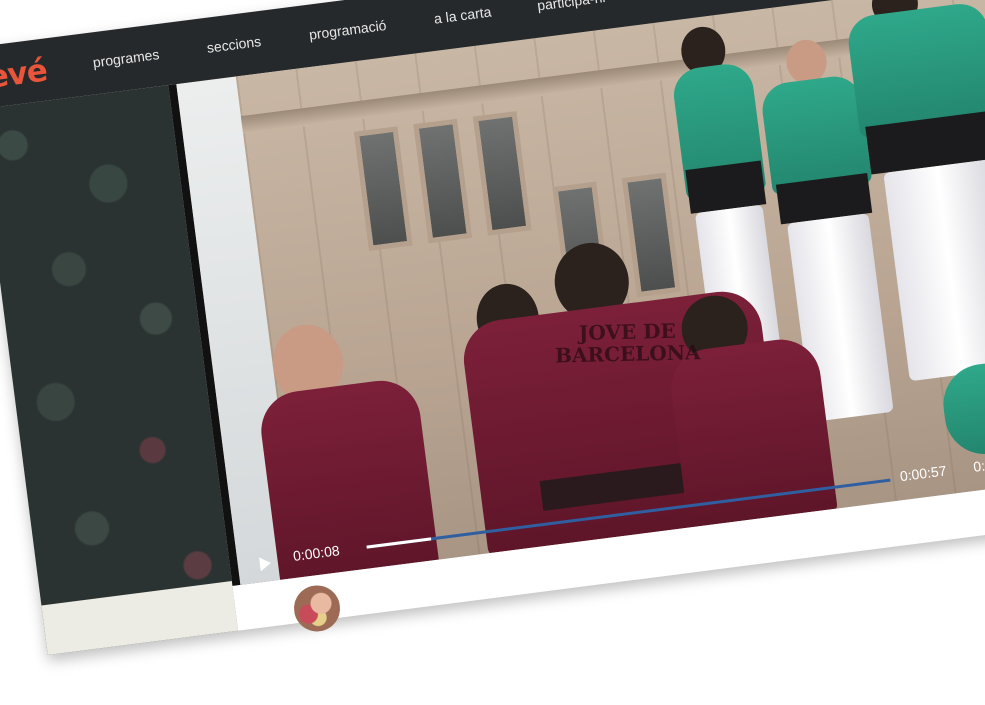 The height and width of the screenshot is (705, 985). Describe the element at coordinates (627, 354) in the screenshot. I see `shirt-print-line: BARCELONA` at that location.